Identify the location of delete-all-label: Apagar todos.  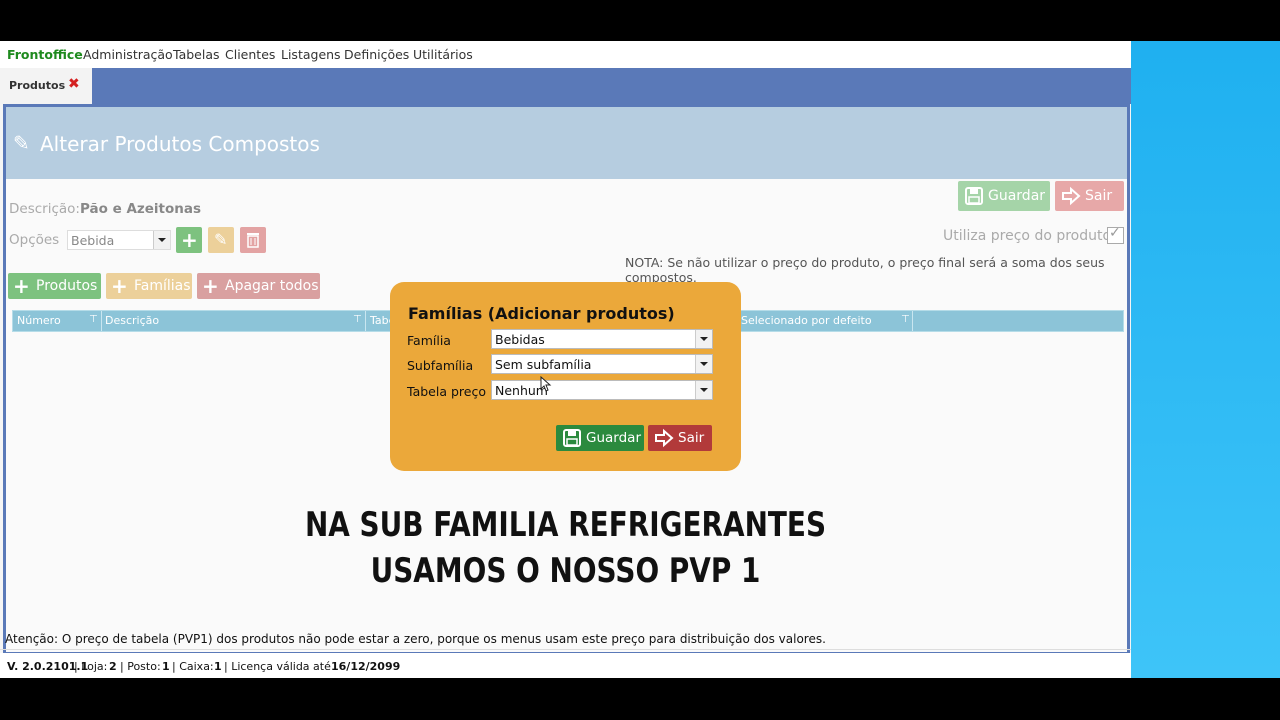
(272, 286).